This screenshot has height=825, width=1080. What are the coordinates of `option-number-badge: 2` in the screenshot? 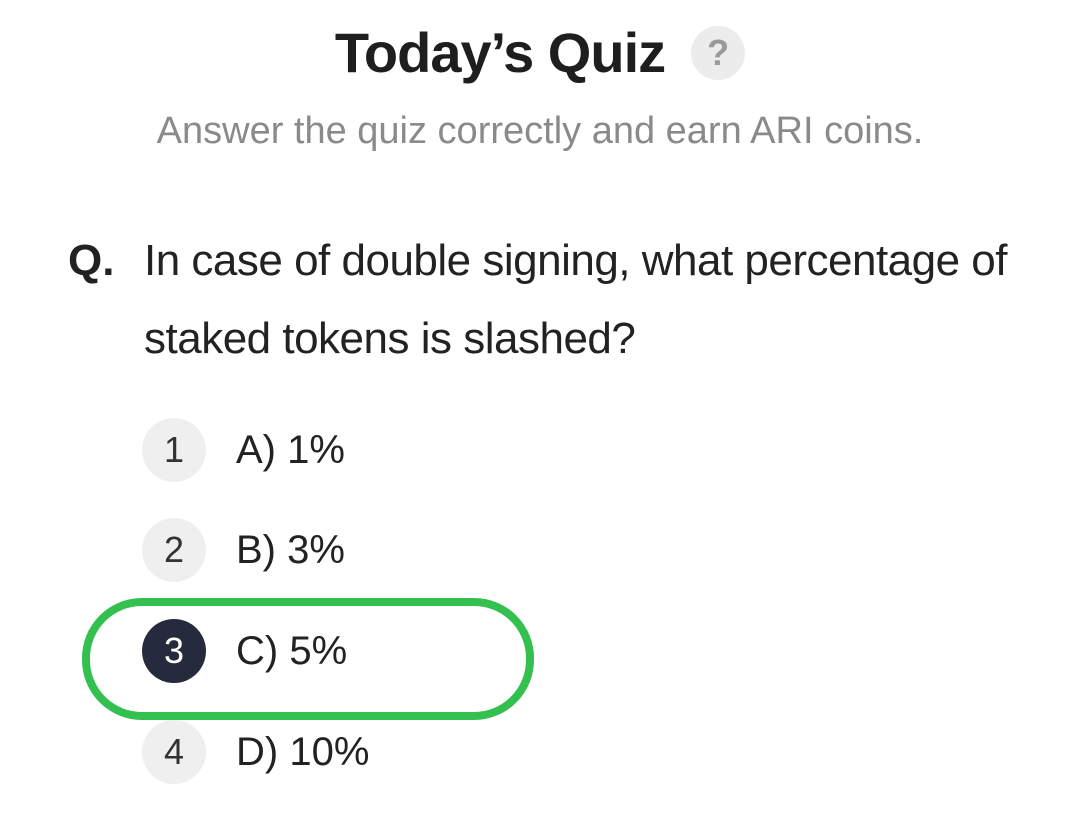 It's located at (174, 550).